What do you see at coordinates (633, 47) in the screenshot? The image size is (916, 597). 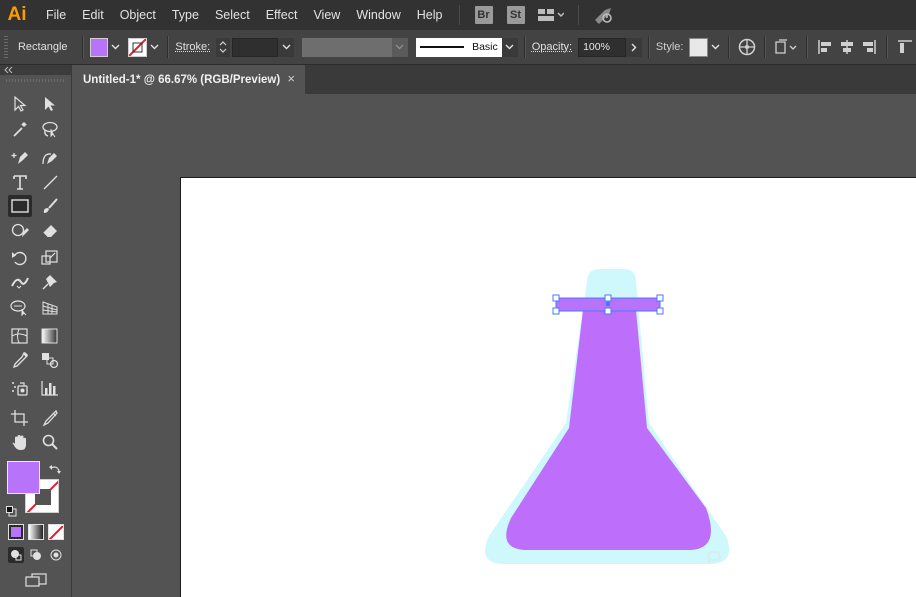 I see `opacity-slider-button` at bounding box center [633, 47].